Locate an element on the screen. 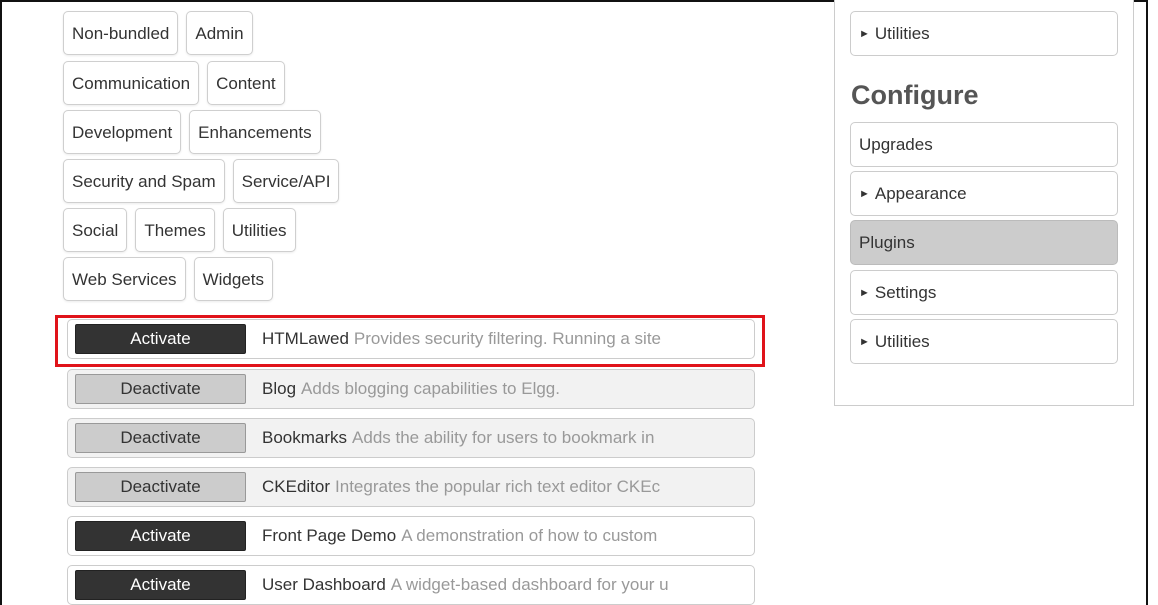  plugin-info: Blog Adds blogging capabilities to Elgg. is located at coordinates (508, 389).